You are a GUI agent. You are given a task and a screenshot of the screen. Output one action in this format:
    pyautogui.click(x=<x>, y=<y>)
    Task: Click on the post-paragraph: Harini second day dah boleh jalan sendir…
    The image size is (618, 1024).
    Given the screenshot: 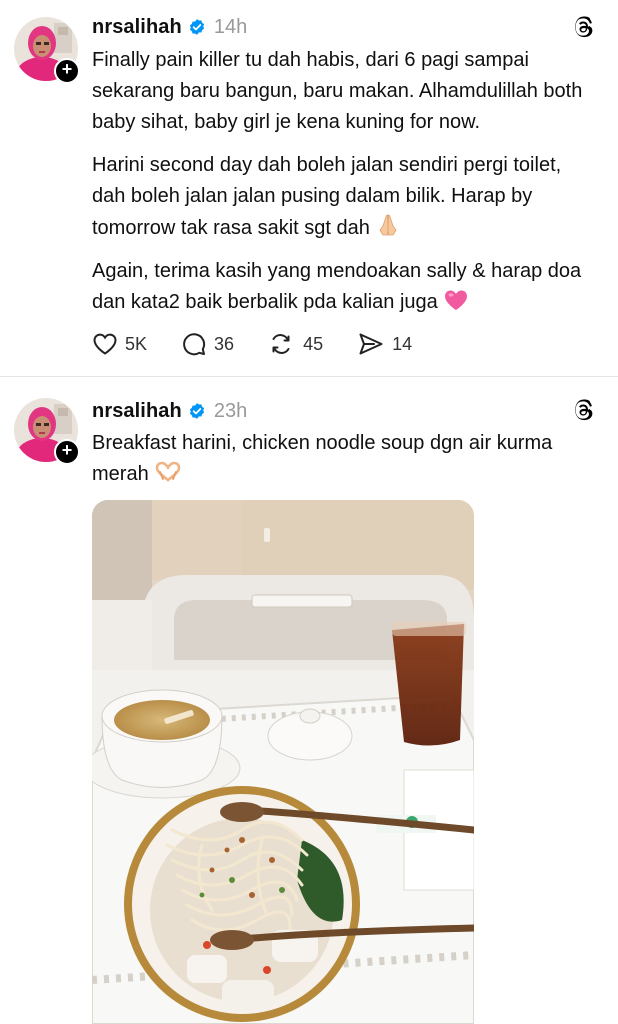 What is the action you would take?
    pyautogui.click(x=327, y=196)
    